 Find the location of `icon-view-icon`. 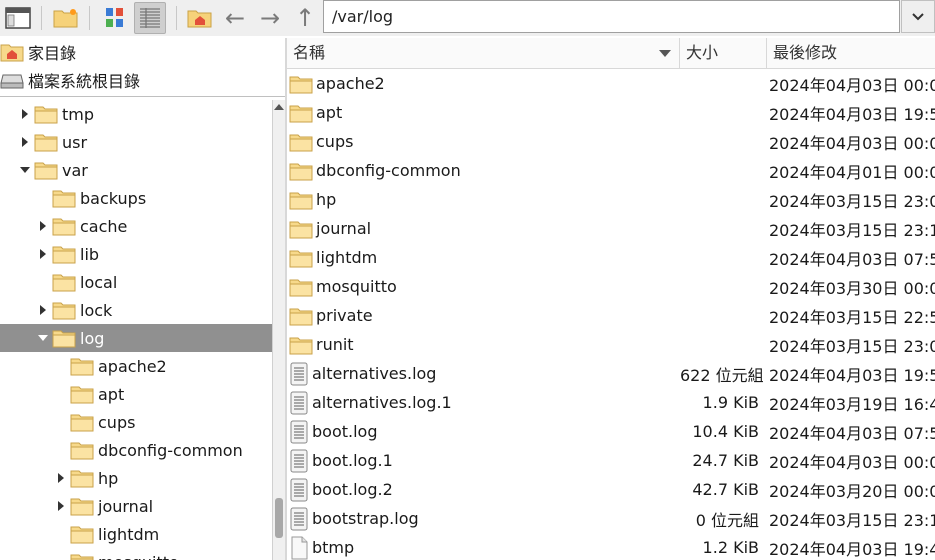

icon-view-icon is located at coordinates (114, 17).